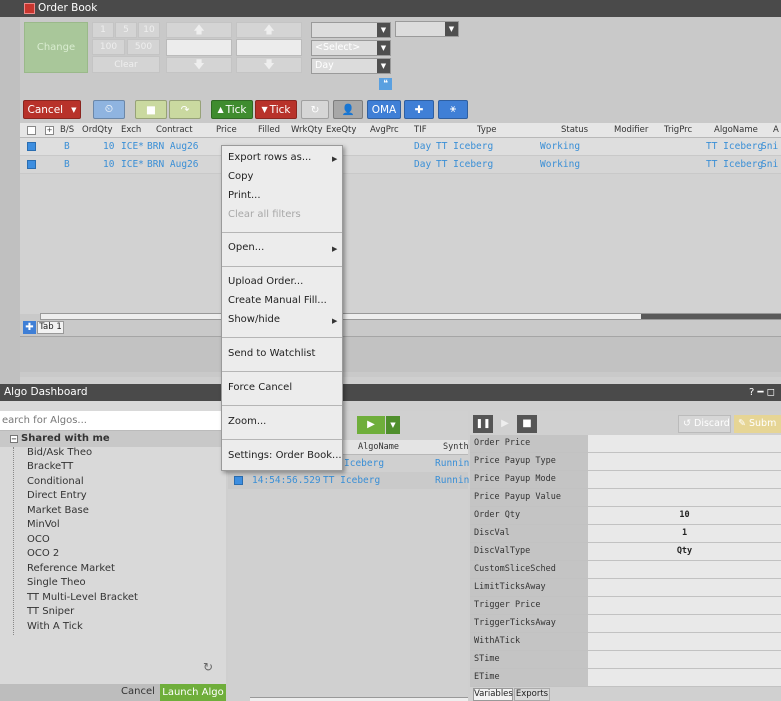 The width and height of the screenshot is (781, 701). What do you see at coordinates (232, 109) in the screenshot?
I see `tick-up-button: ▲ Tick` at bounding box center [232, 109].